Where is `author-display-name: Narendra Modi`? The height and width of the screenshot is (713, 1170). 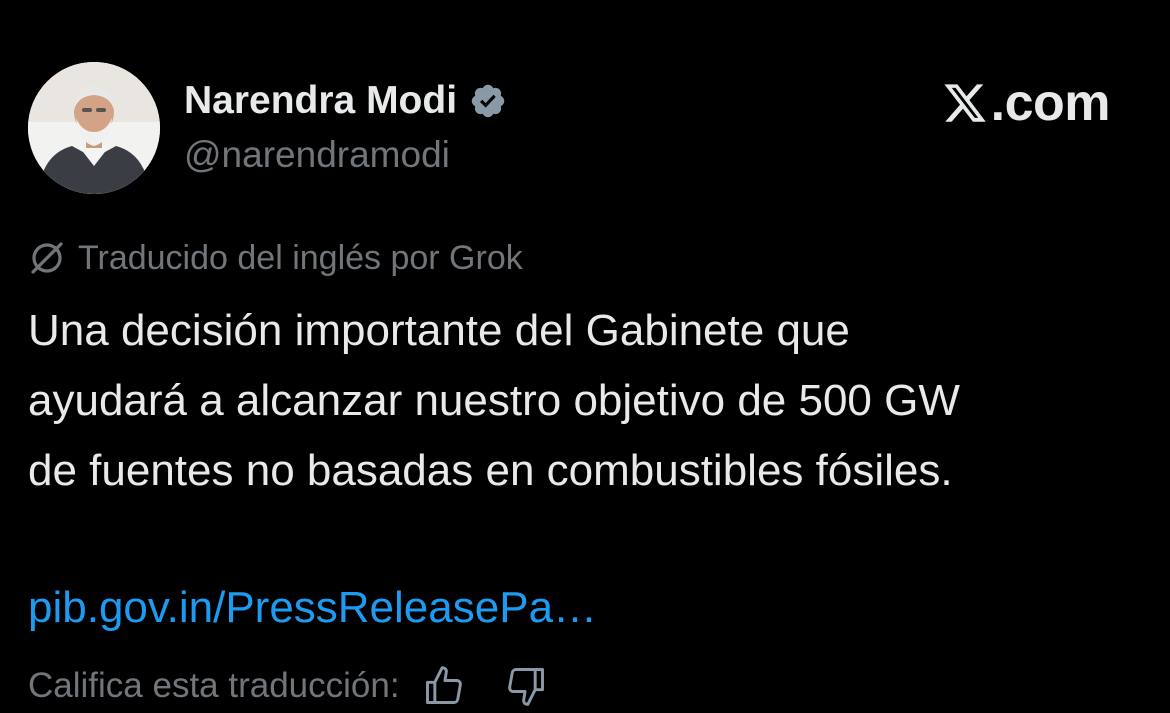
author-display-name: Narendra Modi is located at coordinates (320, 101).